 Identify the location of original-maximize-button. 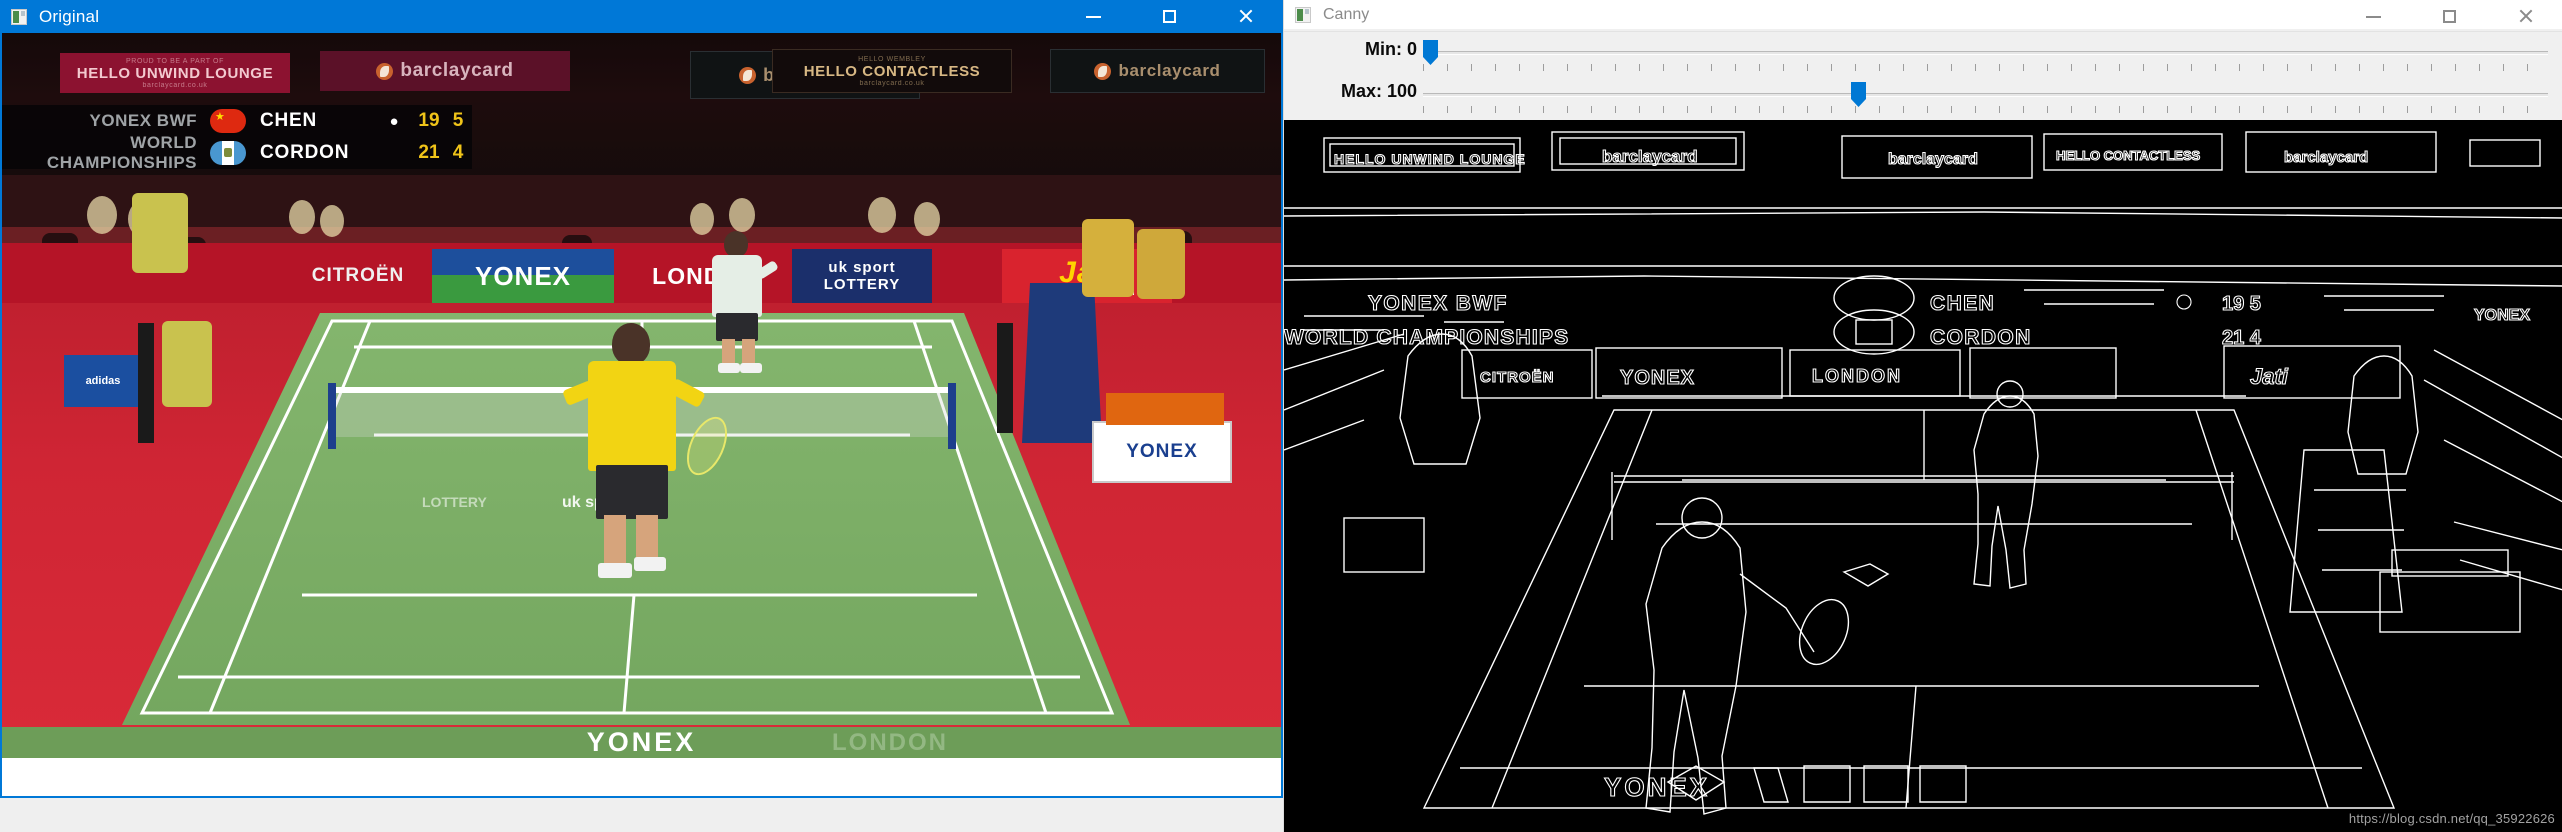
(1169, 16).